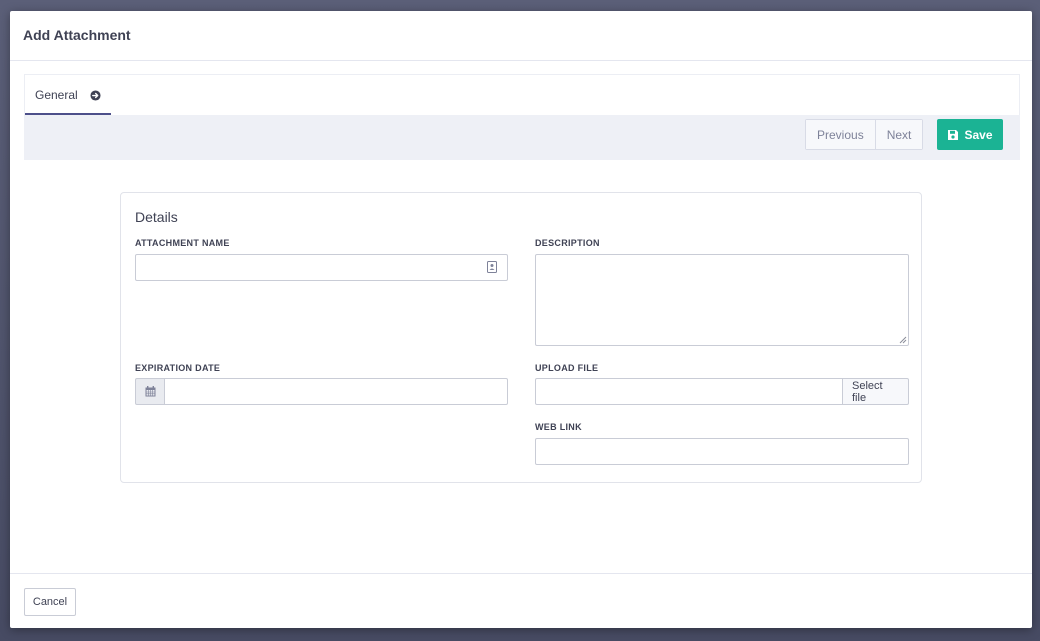  What do you see at coordinates (898, 134) in the screenshot?
I see `next-button: Next` at bounding box center [898, 134].